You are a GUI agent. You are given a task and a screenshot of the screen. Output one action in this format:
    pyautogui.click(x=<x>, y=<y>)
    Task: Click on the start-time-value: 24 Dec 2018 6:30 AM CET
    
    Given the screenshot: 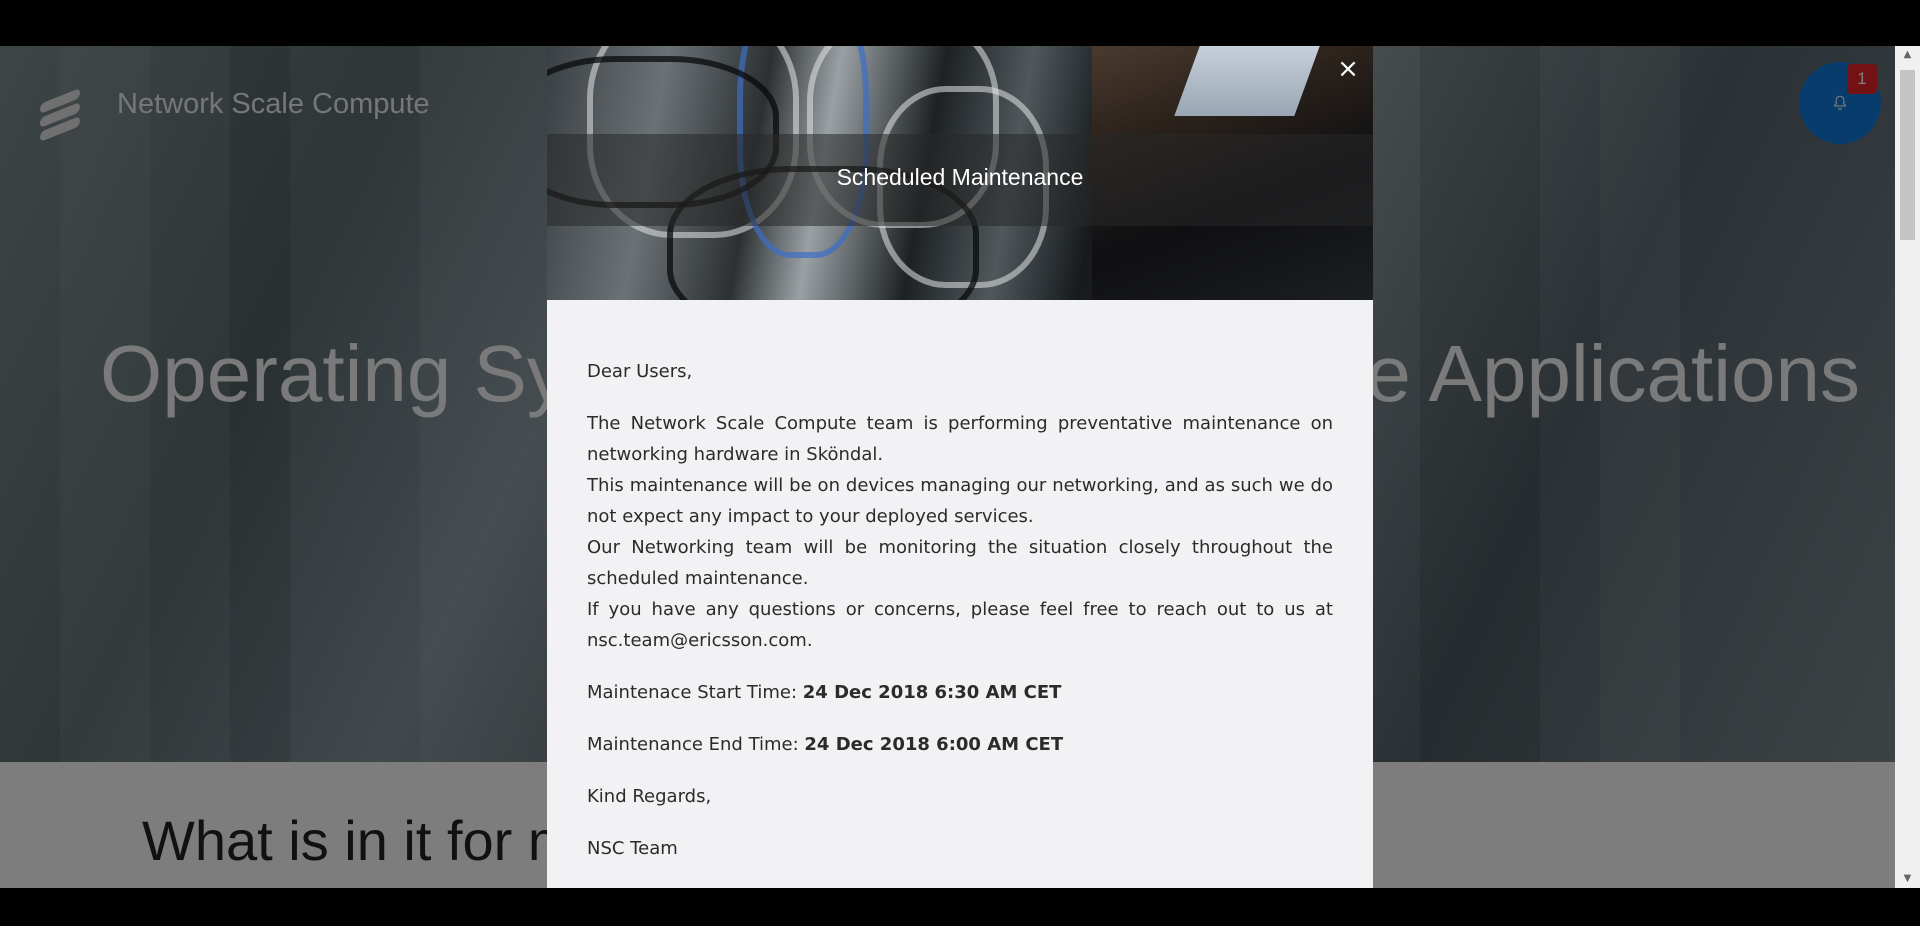 What is the action you would take?
    pyautogui.click(x=932, y=692)
    